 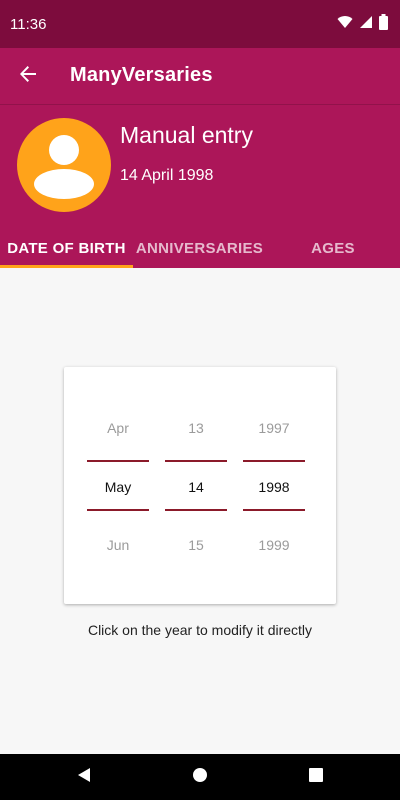 What do you see at coordinates (28, 24) in the screenshot?
I see `status-time: 11:36` at bounding box center [28, 24].